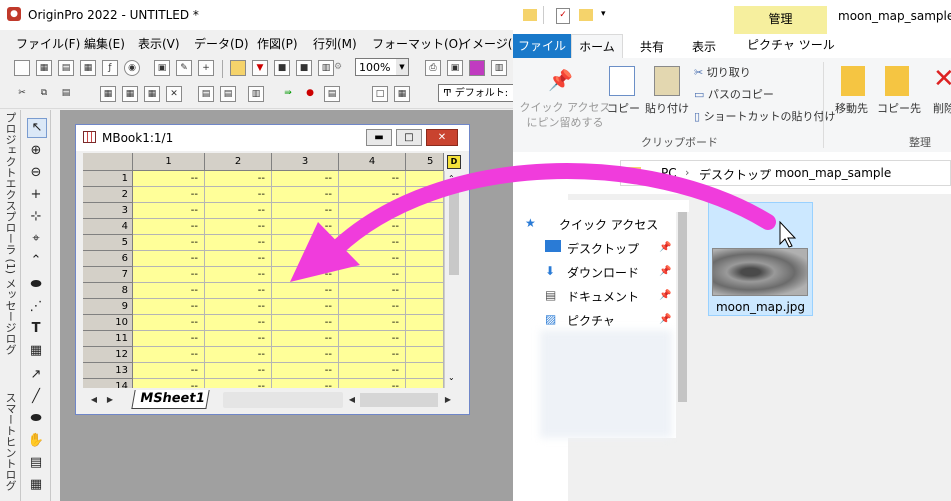 This screenshot has height=501, width=951. What do you see at coordinates (833, 173) in the screenshot?
I see `breadcrumb-folder: moon_map_sample` at bounding box center [833, 173].